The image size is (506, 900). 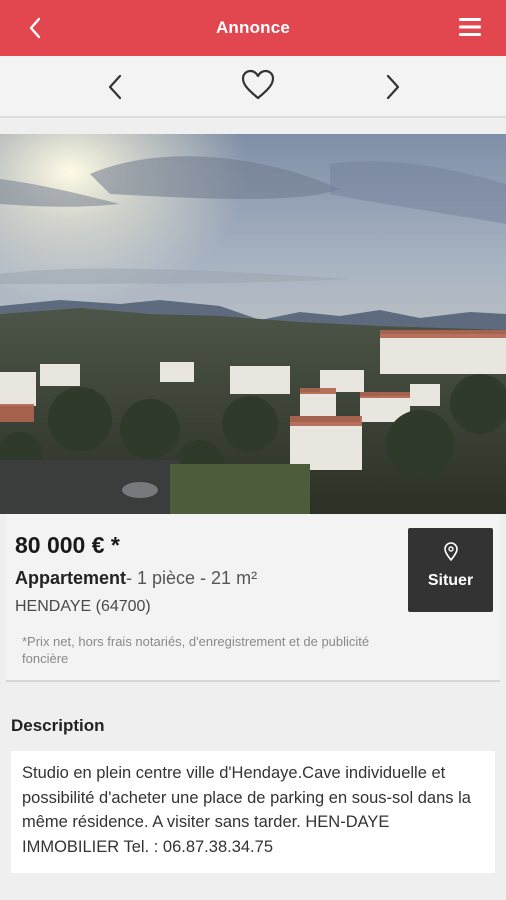 I want to click on property-city: HENDAYE (64700), so click(x=83, y=606).